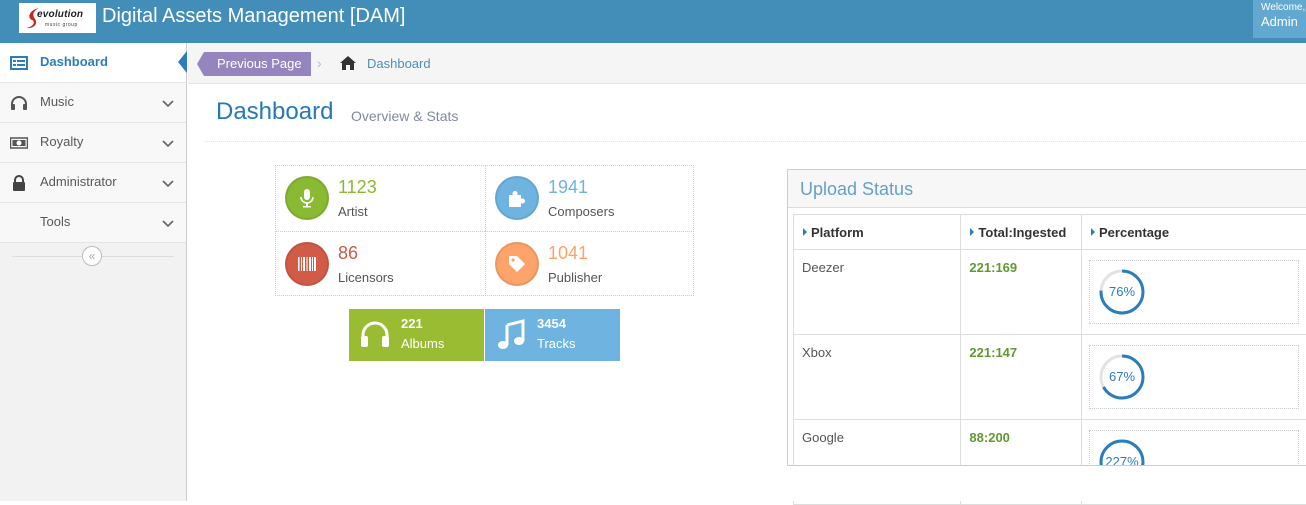 The width and height of the screenshot is (1306, 505). What do you see at coordinates (568, 187) in the screenshot?
I see `stat-value: 1941` at bounding box center [568, 187].